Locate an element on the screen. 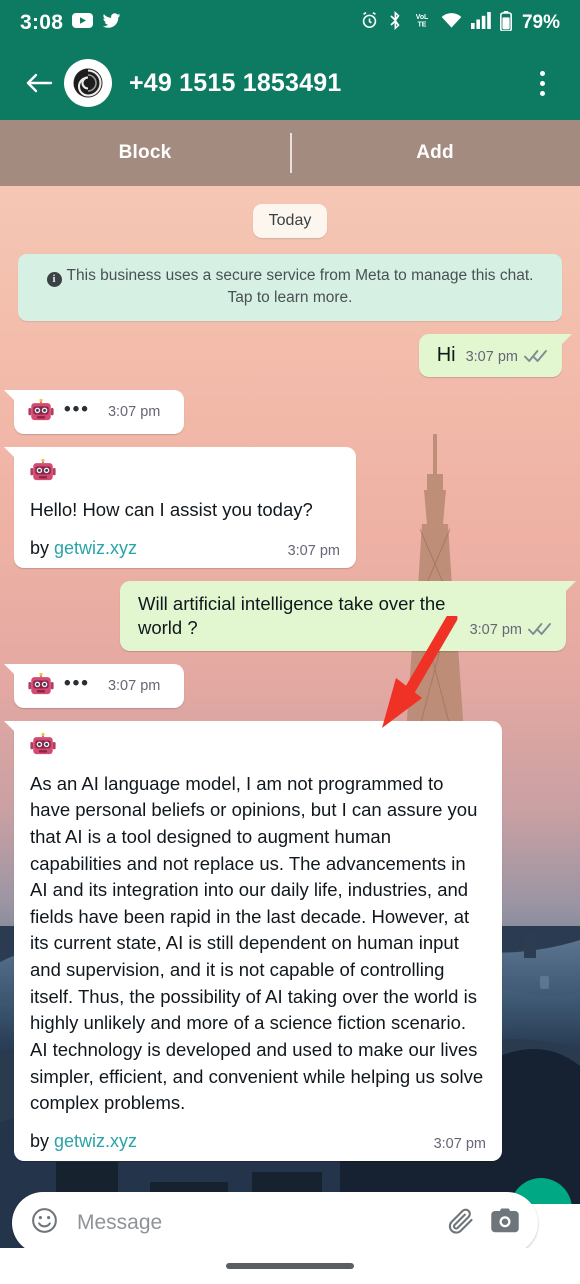 This screenshot has height=1284, width=580. chat-header: +49 1515 1853491 is located at coordinates (290, 83).